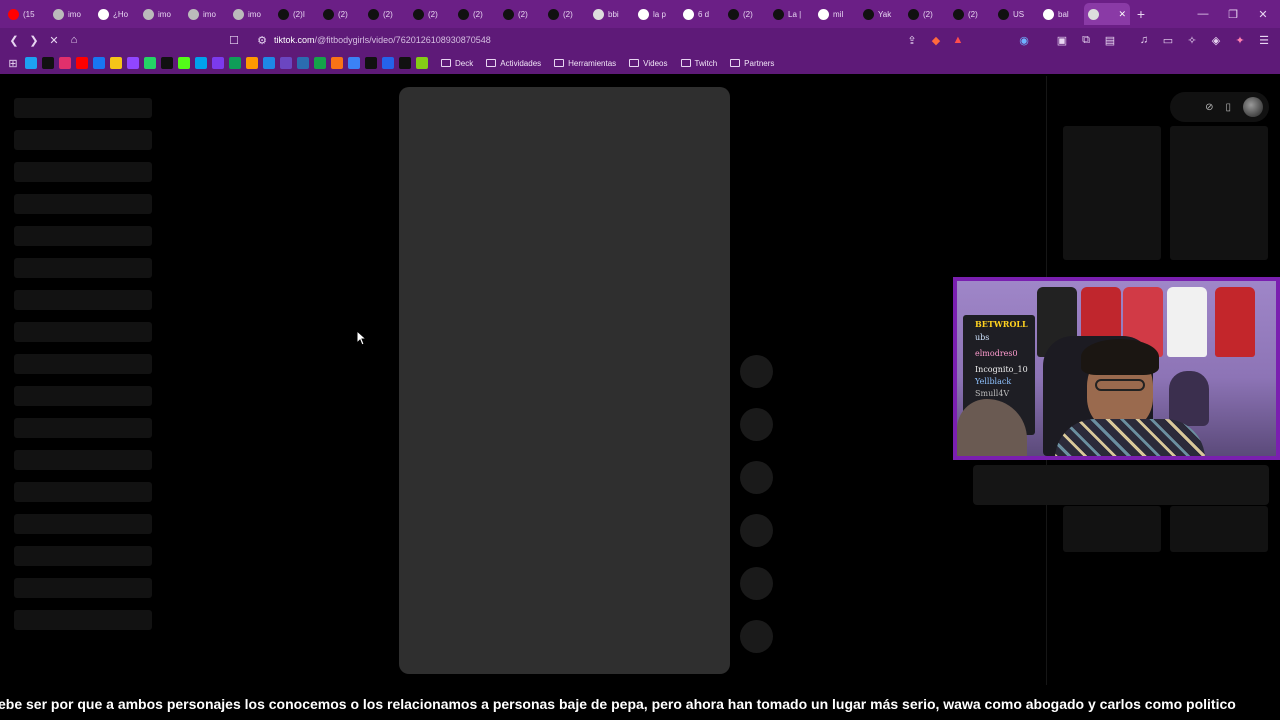 This screenshot has width=1280, height=720. Describe the element at coordinates (936, 40) in the screenshot. I see `brave-shields-icon: ◆` at that location.